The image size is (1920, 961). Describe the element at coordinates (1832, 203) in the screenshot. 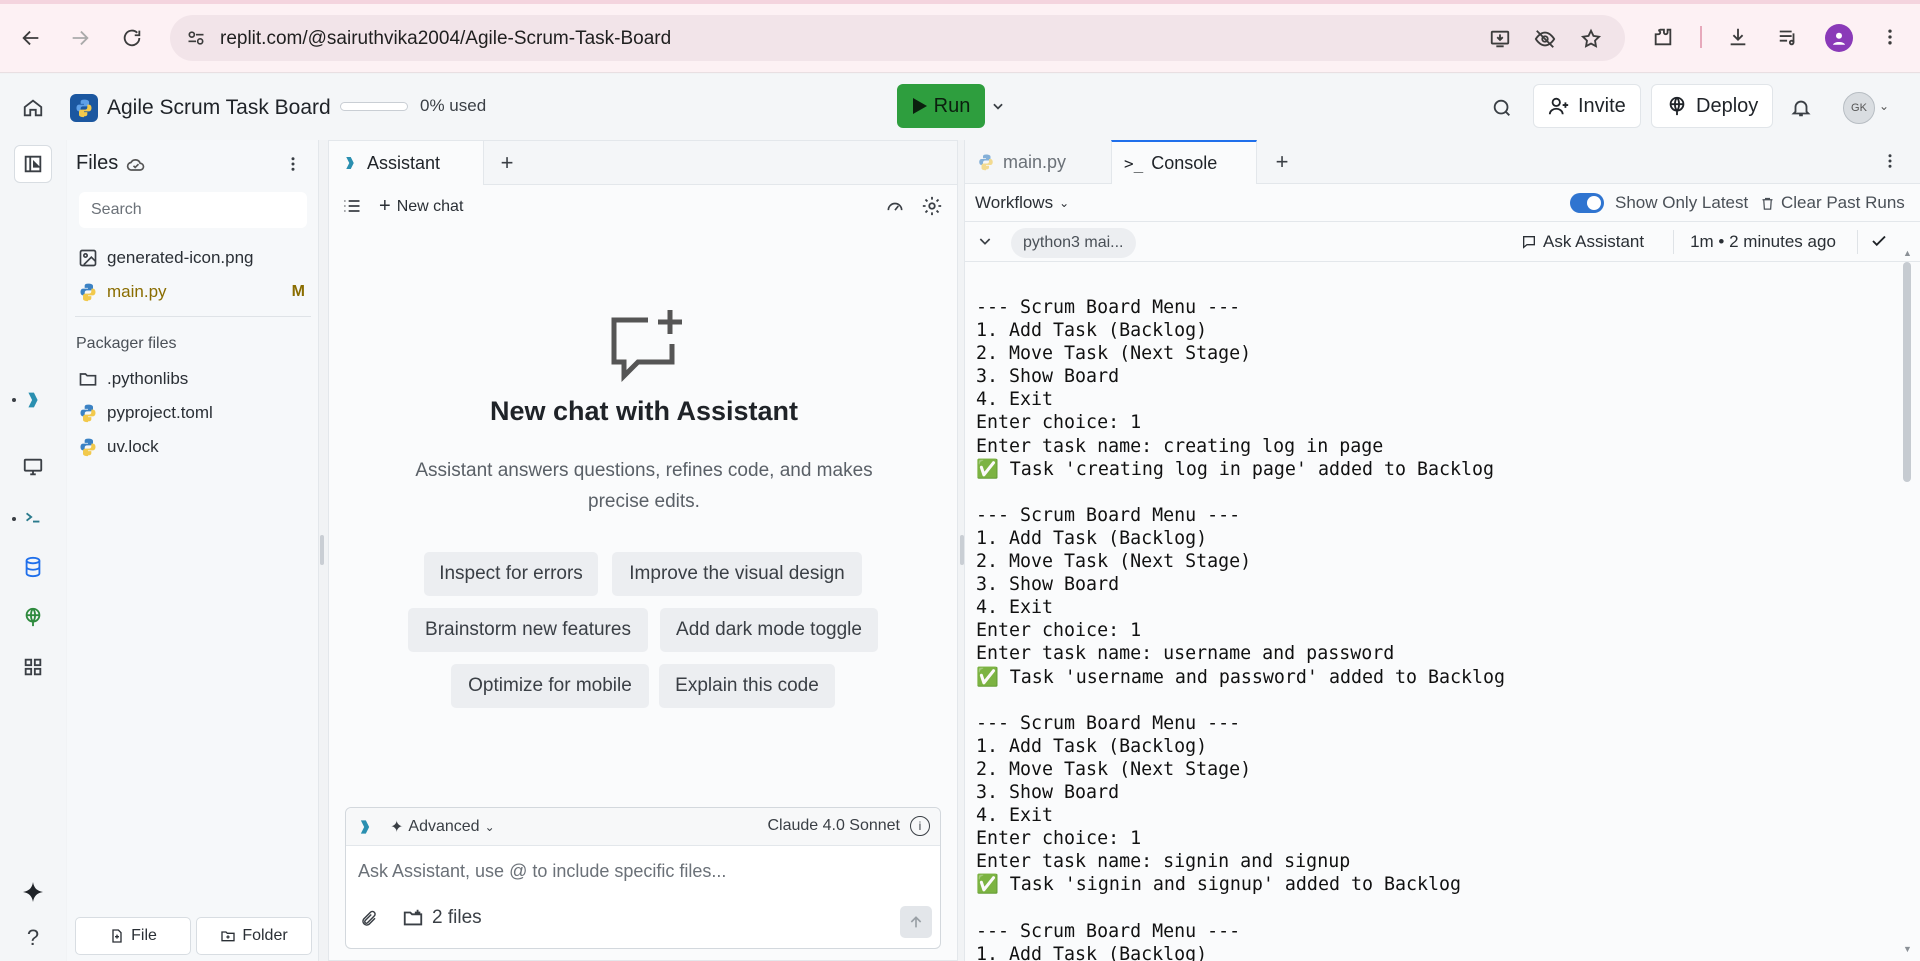

I see `clear-past-runs-button: Clear Past Runs` at that location.